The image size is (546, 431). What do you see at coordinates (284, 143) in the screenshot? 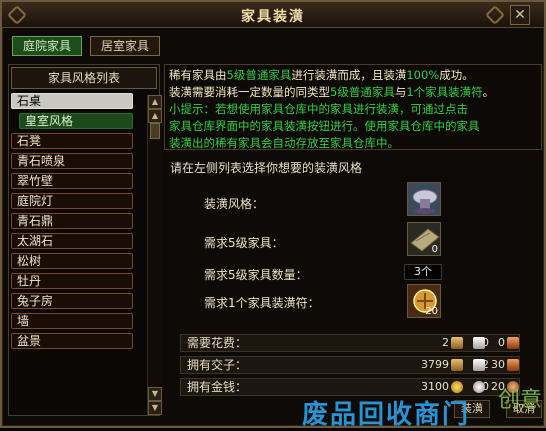
I see `info-tip-line-3: 装潢出的稀有家具会自动存放至家具仓库中。` at bounding box center [284, 143].